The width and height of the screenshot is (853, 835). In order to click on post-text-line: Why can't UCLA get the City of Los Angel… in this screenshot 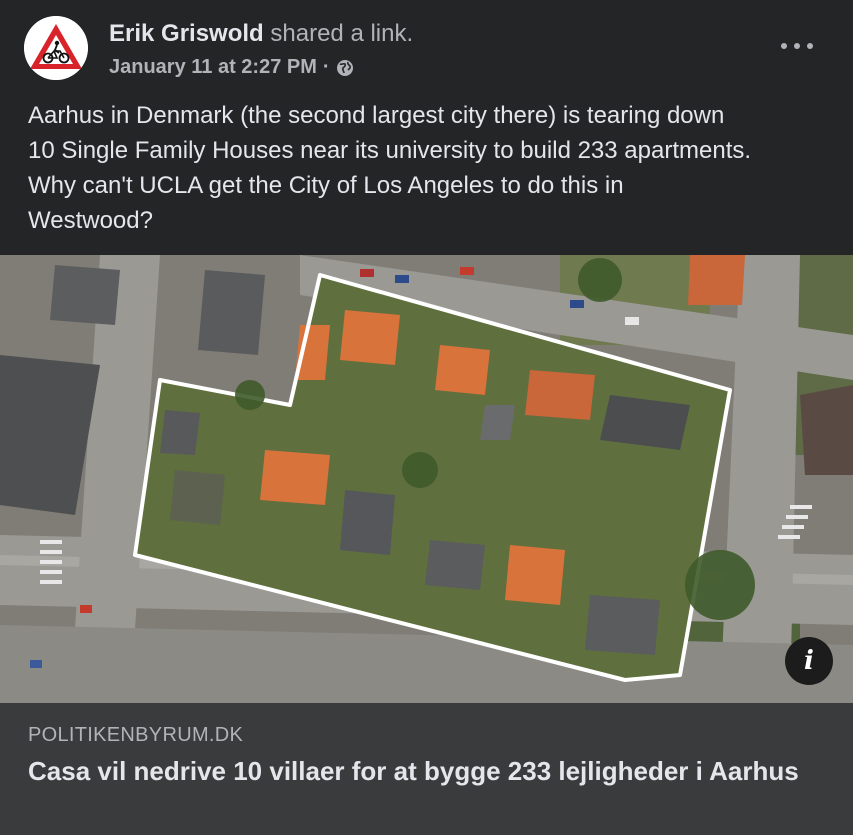, I will do `click(326, 185)`.